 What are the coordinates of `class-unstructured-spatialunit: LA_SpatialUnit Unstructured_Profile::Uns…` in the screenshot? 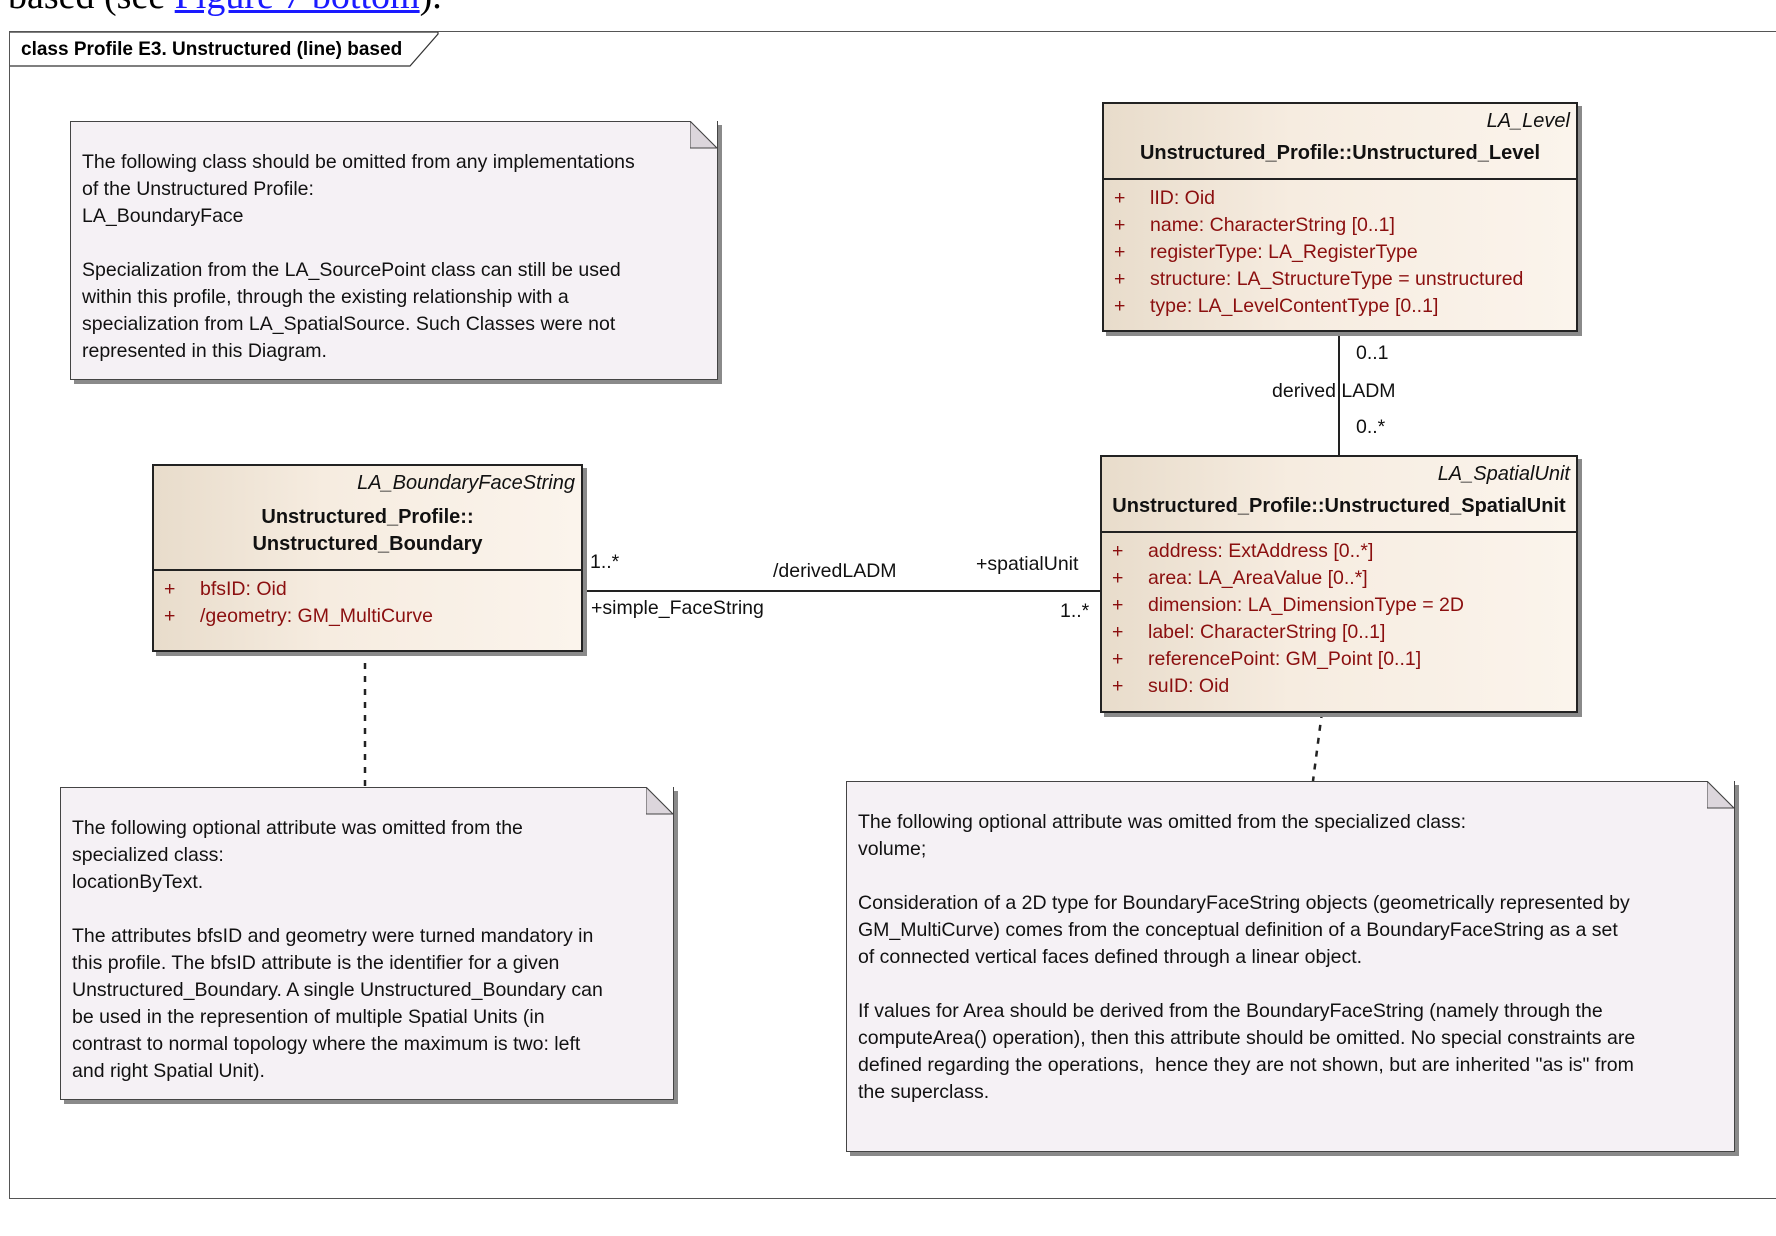 It's located at (1339, 584).